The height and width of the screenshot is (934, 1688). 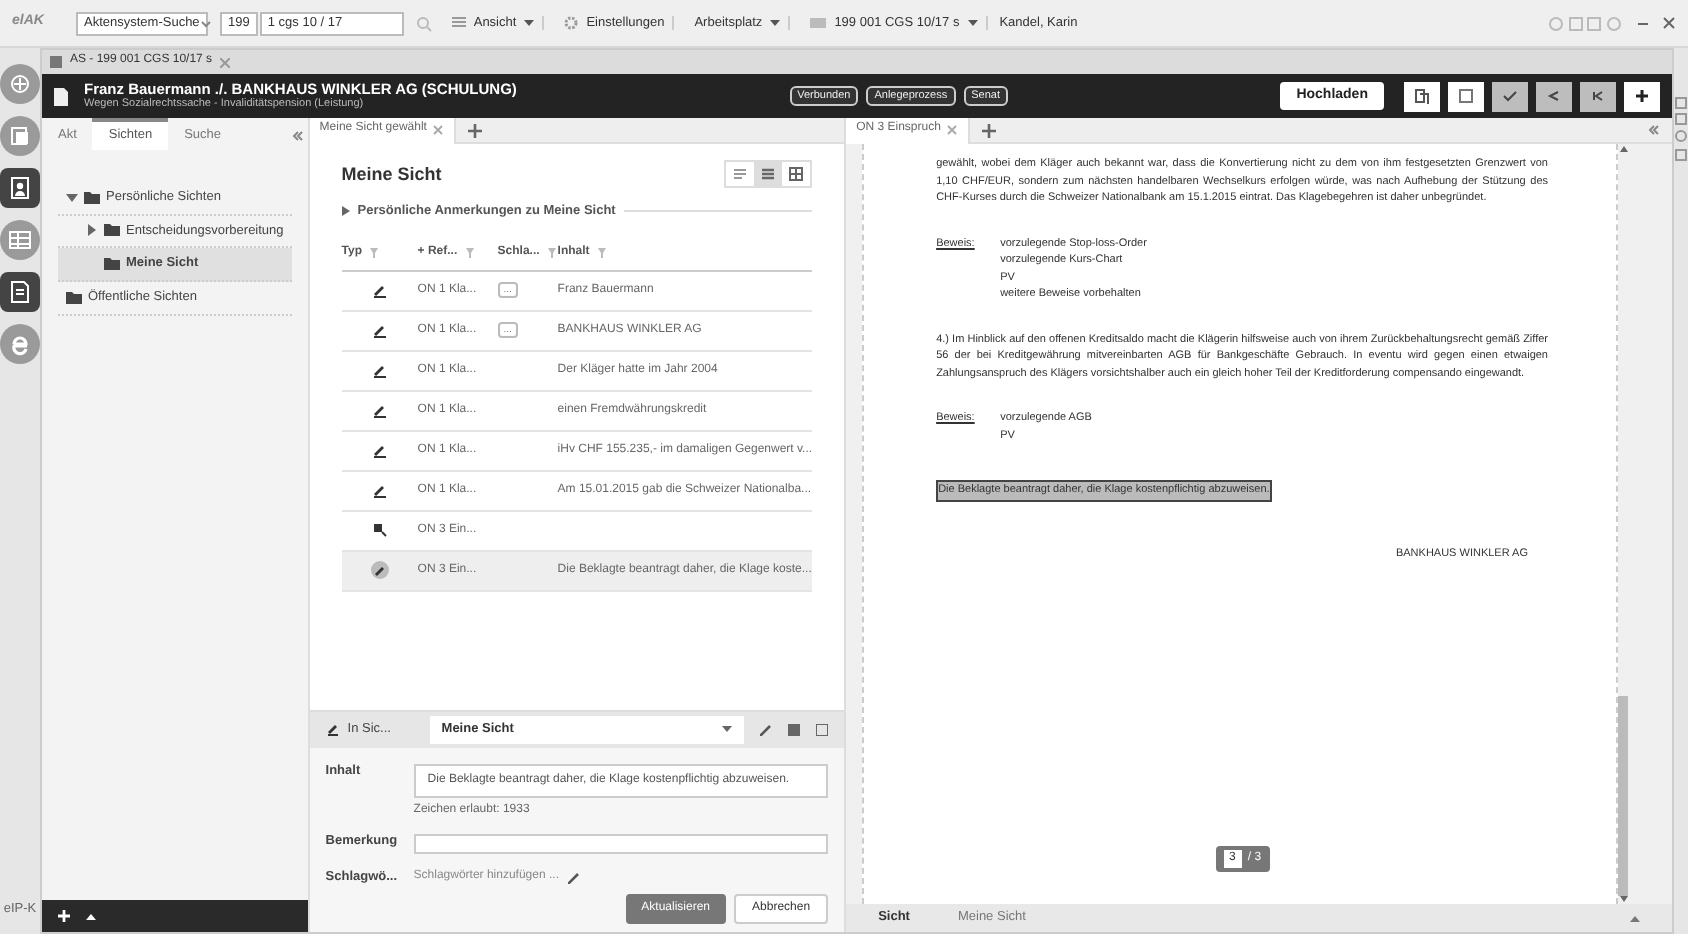 I want to click on check-icon, so click(x=1509, y=96).